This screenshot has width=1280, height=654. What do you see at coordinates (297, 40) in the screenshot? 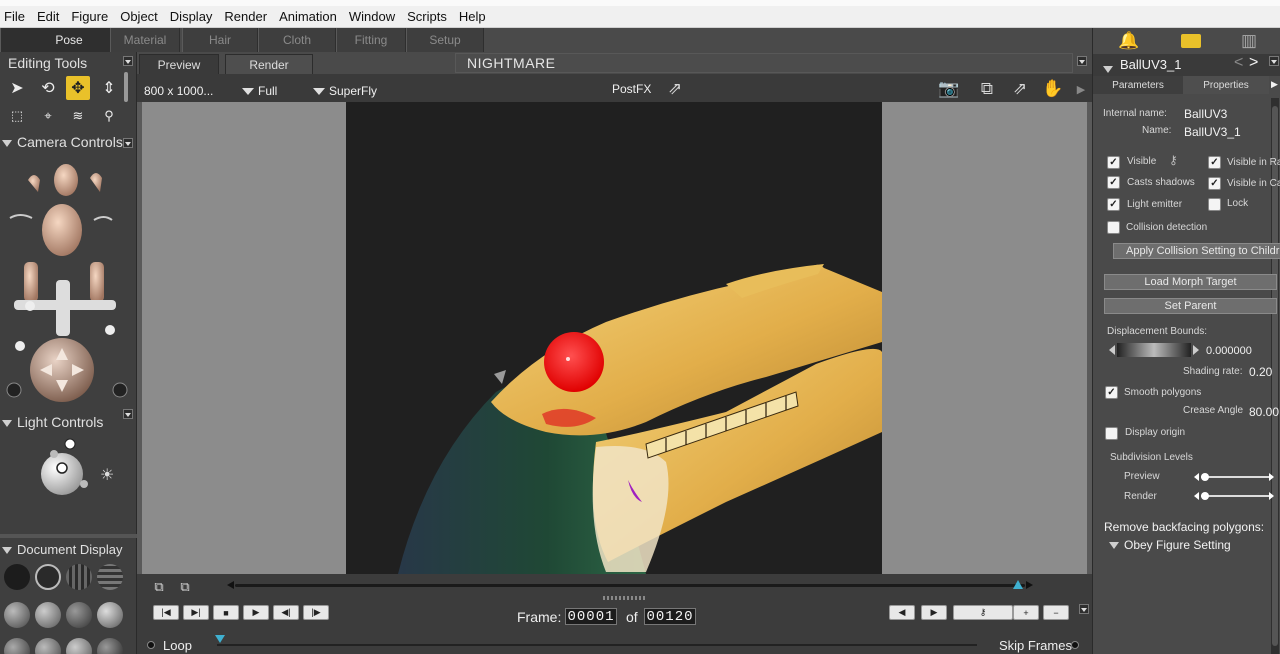
I see `tab-cloth: Cloth` at bounding box center [297, 40].